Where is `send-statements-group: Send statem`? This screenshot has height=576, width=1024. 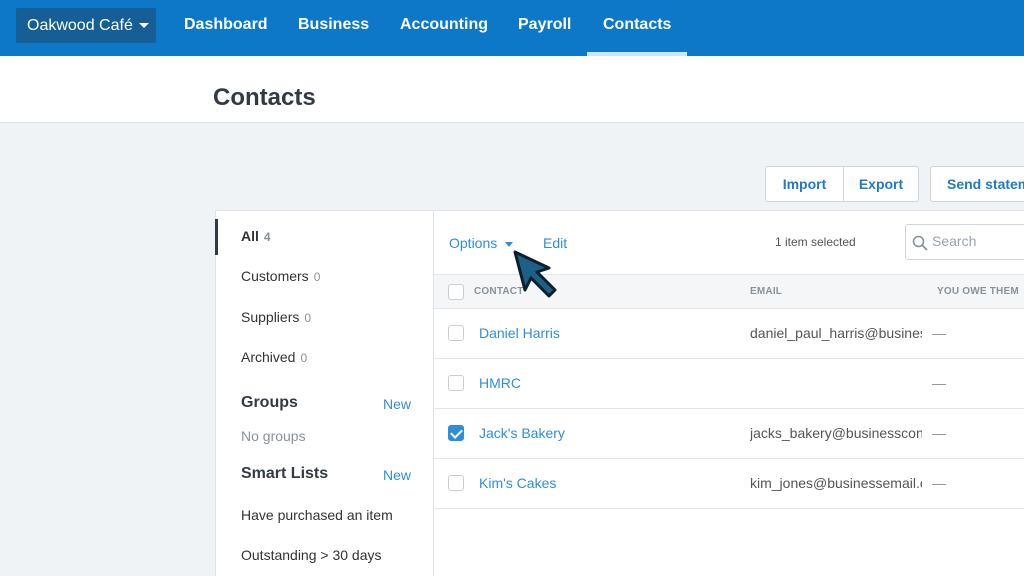
send-statements-group: Send statem is located at coordinates (977, 184).